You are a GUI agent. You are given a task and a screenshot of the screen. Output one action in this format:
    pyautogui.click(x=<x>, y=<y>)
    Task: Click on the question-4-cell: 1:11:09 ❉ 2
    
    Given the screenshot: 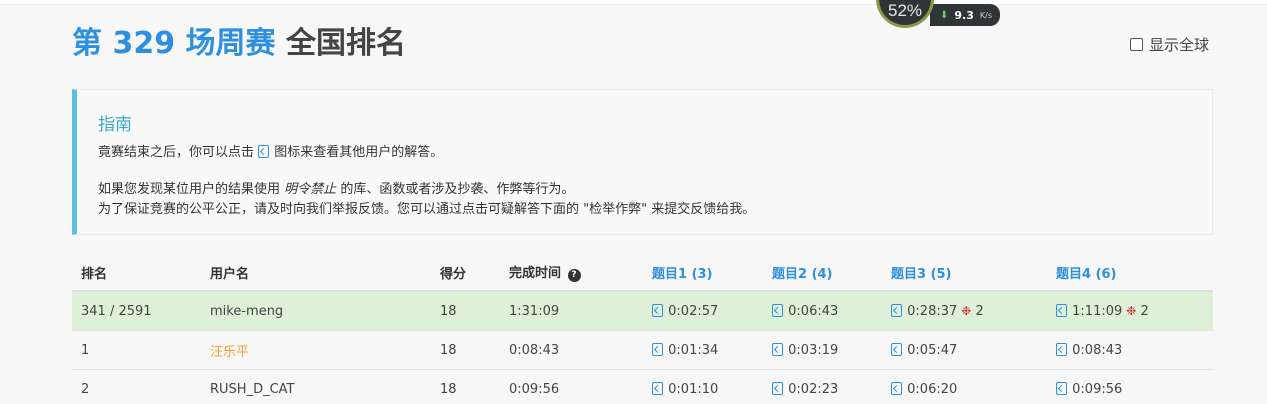 What is the action you would take?
    pyautogui.click(x=1102, y=311)
    